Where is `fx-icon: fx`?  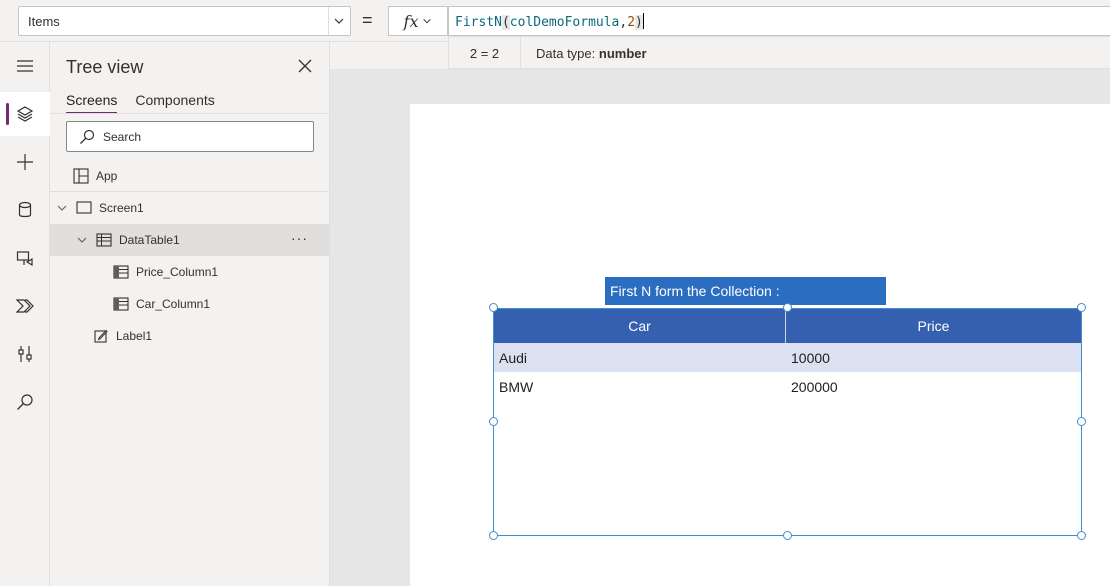
fx-icon: fx is located at coordinates (411, 21).